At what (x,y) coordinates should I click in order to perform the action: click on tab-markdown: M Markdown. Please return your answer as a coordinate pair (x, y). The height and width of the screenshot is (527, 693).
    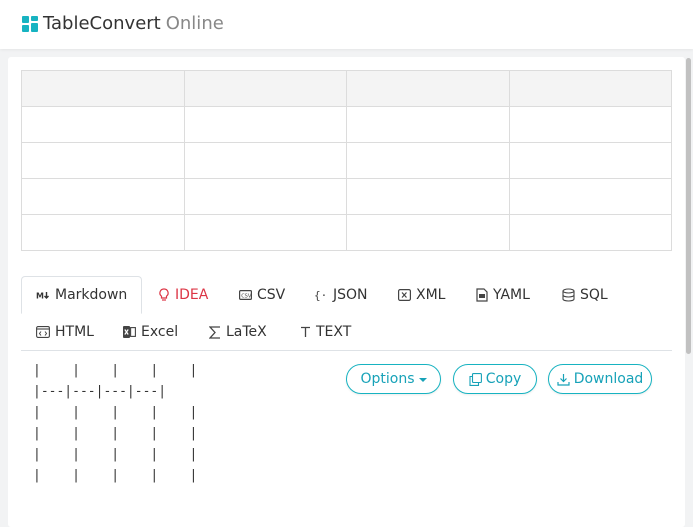
    Looking at the image, I should click on (82, 295).